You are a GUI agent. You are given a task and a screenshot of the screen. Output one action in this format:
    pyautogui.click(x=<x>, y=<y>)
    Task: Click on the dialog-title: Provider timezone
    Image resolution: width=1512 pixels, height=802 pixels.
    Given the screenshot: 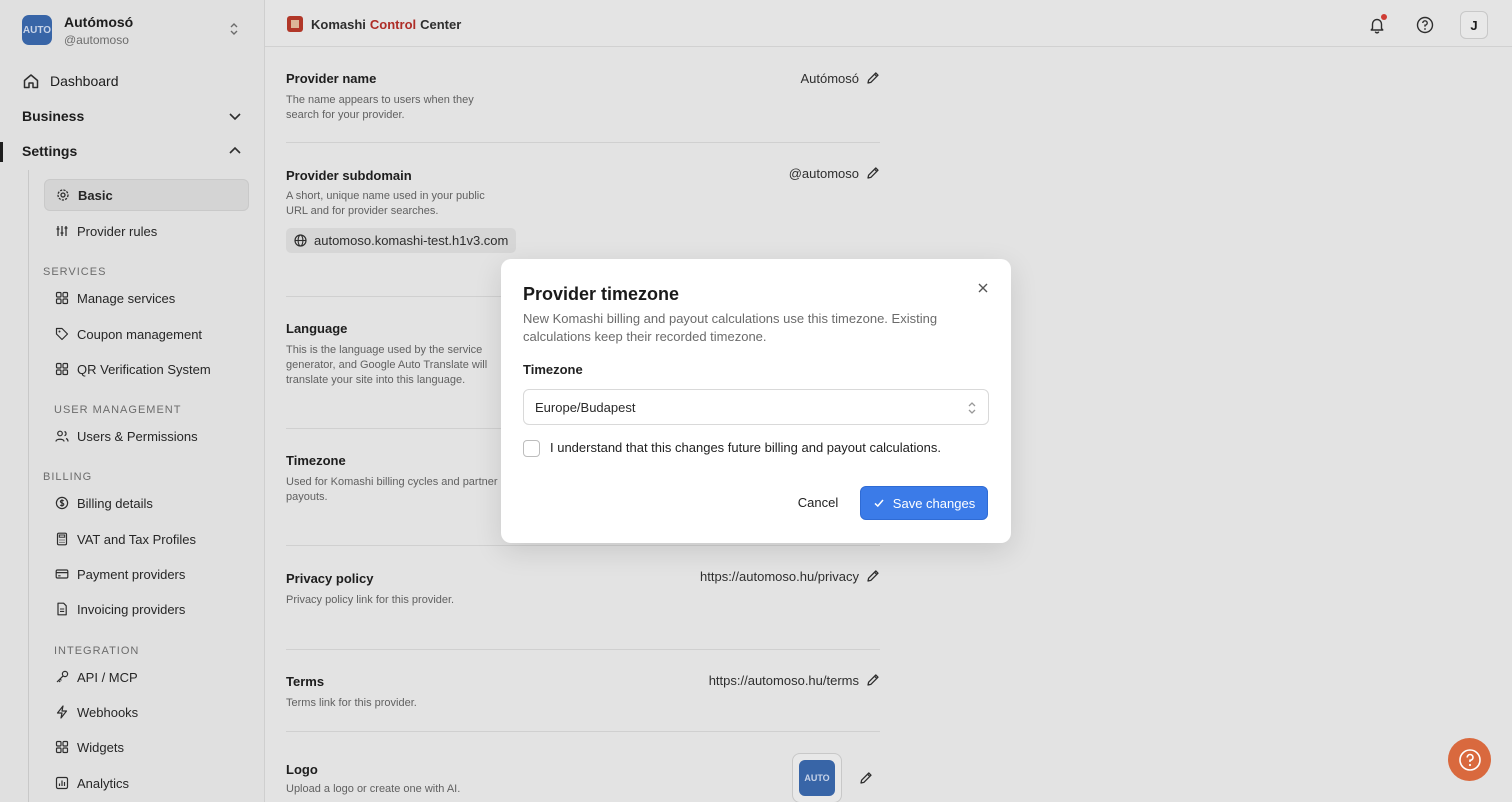 What is the action you would take?
    pyautogui.click(x=601, y=294)
    